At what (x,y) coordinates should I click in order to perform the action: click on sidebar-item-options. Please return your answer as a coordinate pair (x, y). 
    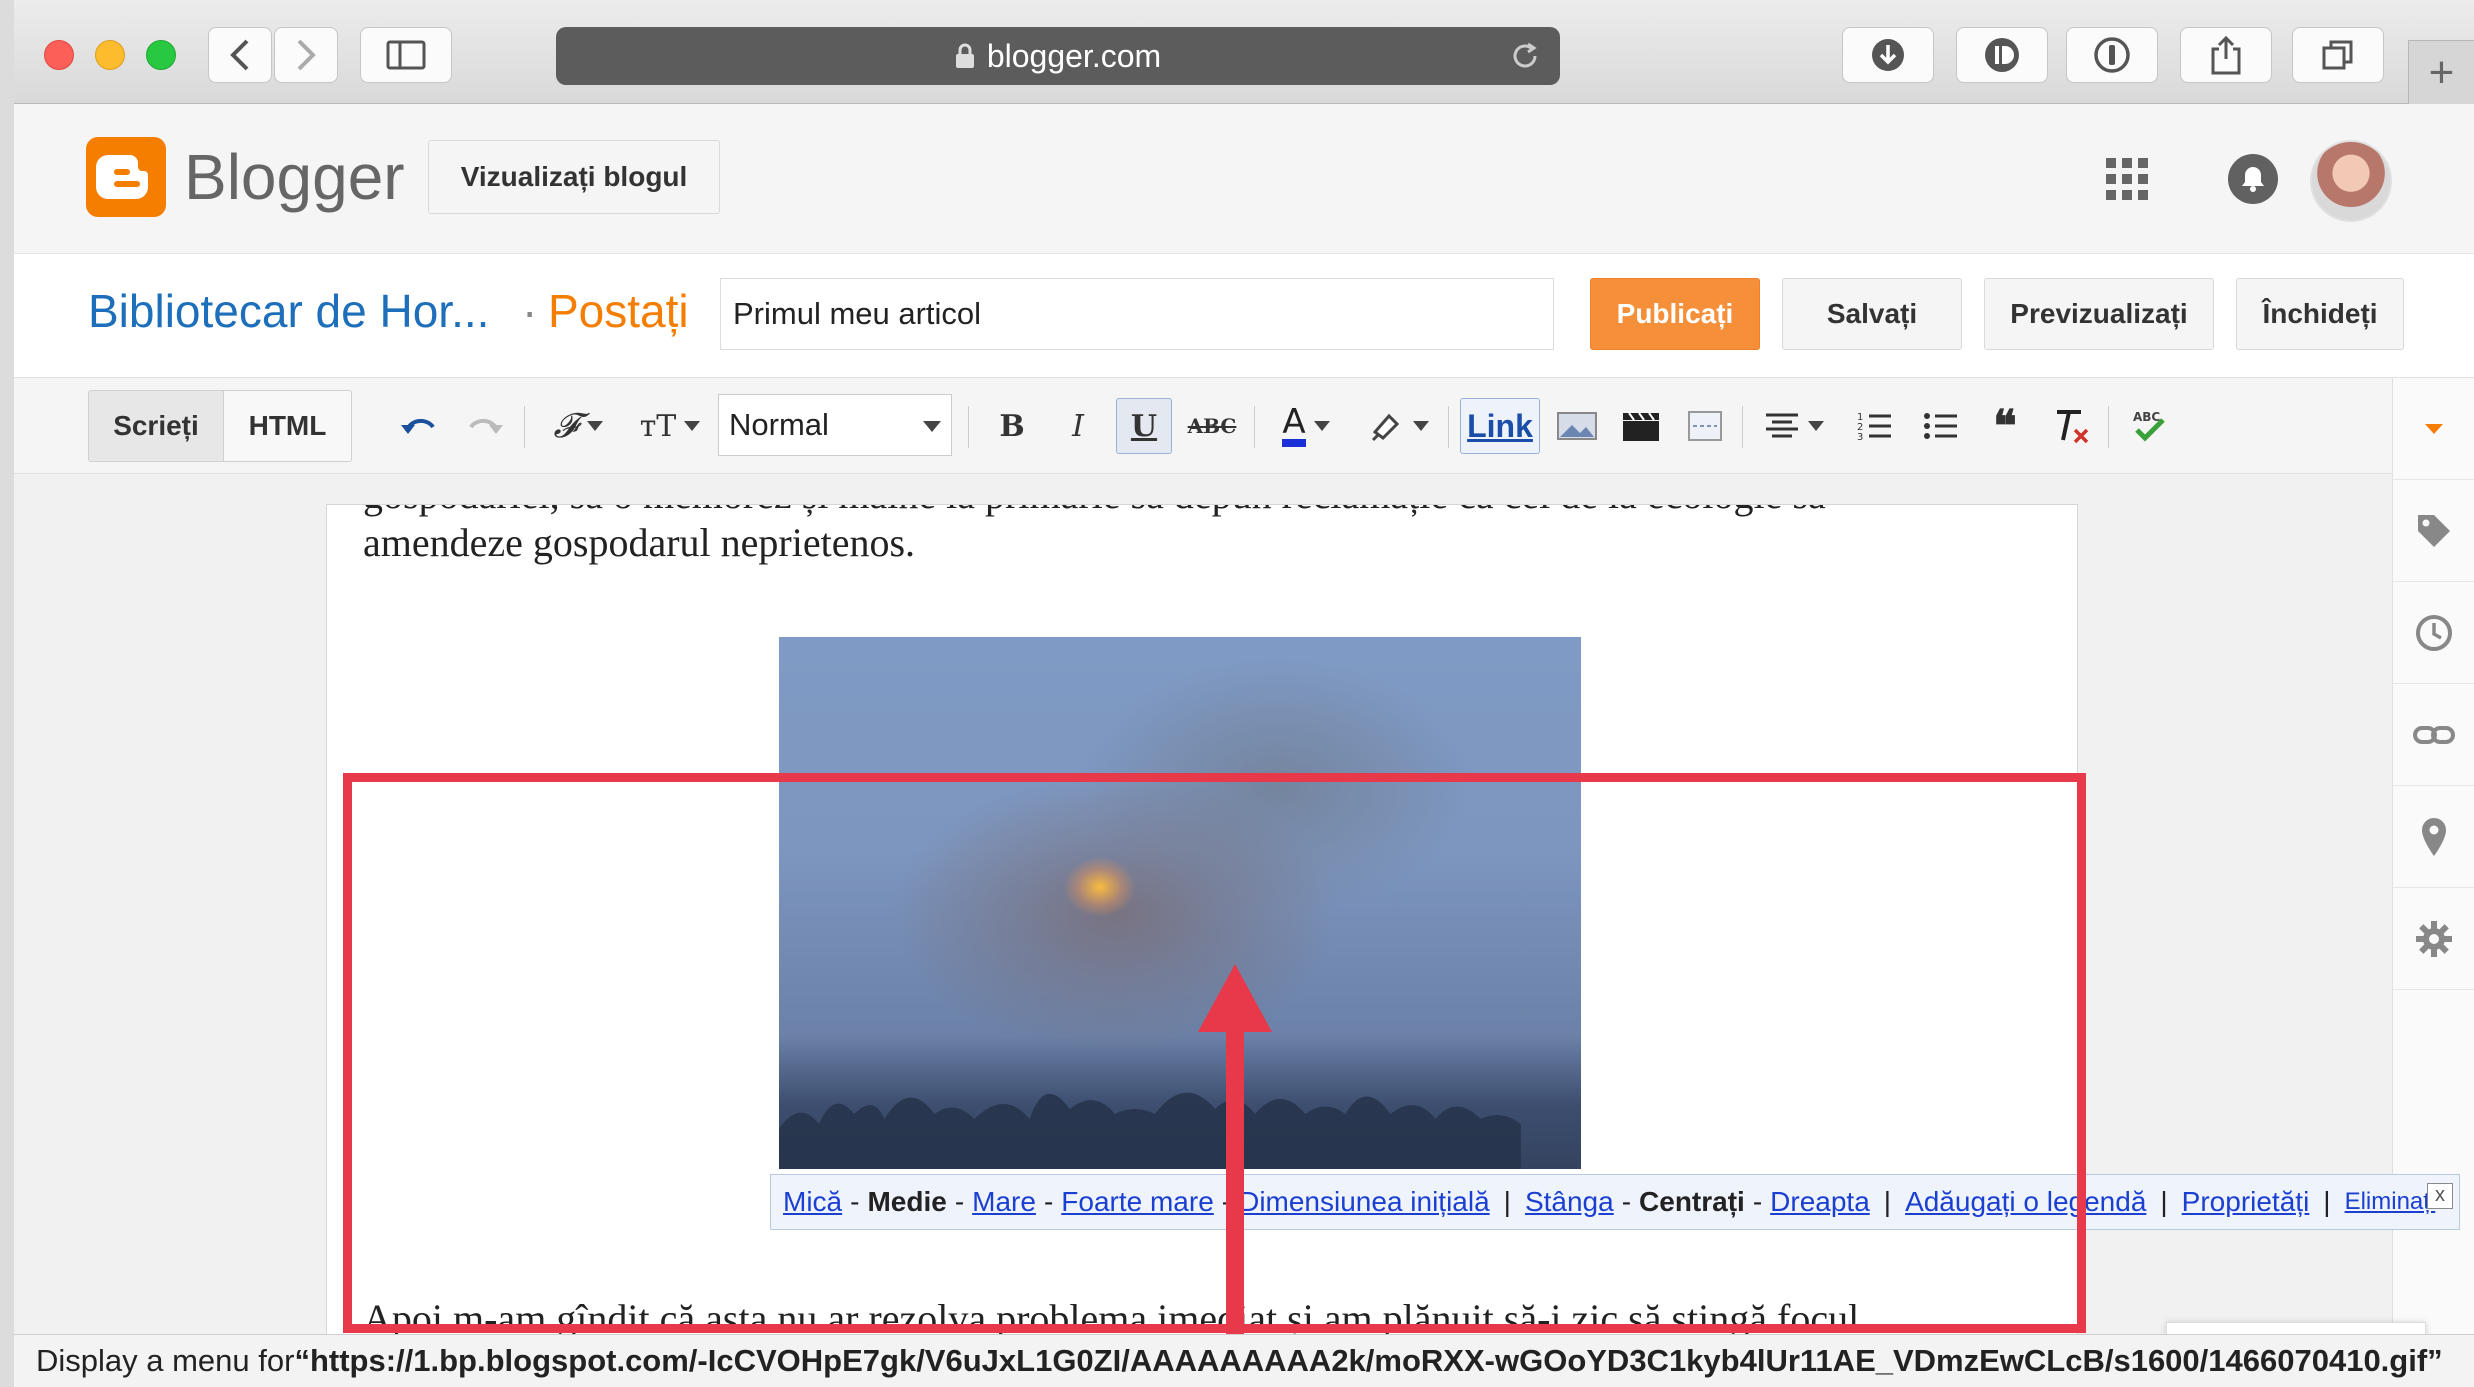
    Looking at the image, I should click on (2433, 939).